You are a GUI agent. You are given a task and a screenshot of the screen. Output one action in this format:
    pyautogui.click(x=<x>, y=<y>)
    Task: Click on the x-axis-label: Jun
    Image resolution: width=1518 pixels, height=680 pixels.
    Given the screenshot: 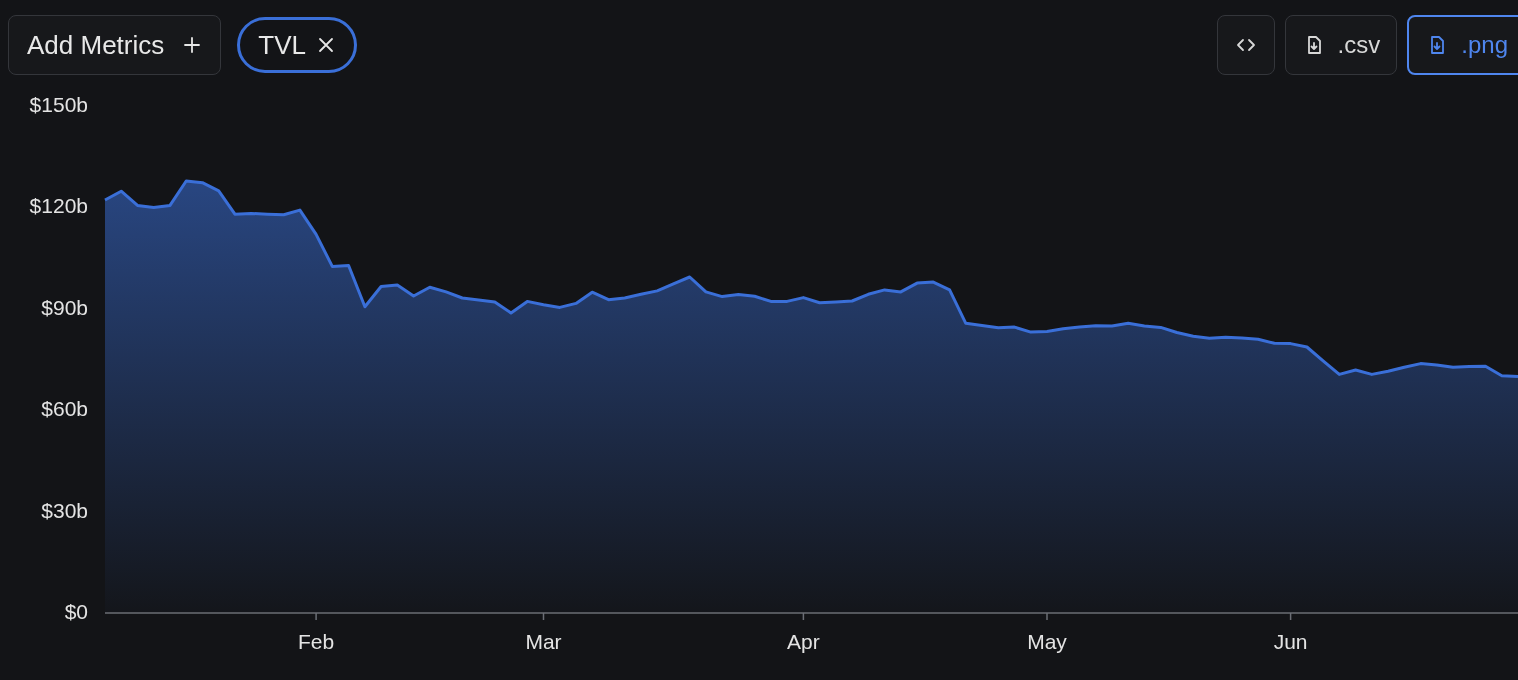 What is the action you would take?
    pyautogui.click(x=1290, y=641)
    